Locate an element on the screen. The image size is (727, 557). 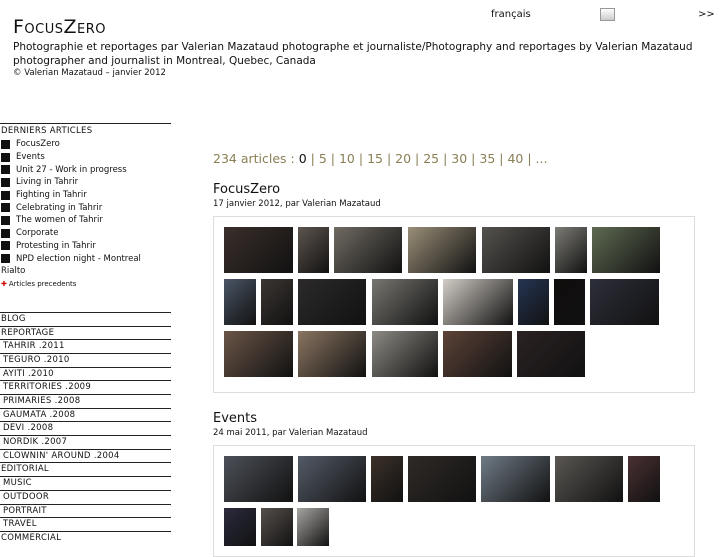
nav-item: TAHRIR .2011 is located at coordinates (85, 346).